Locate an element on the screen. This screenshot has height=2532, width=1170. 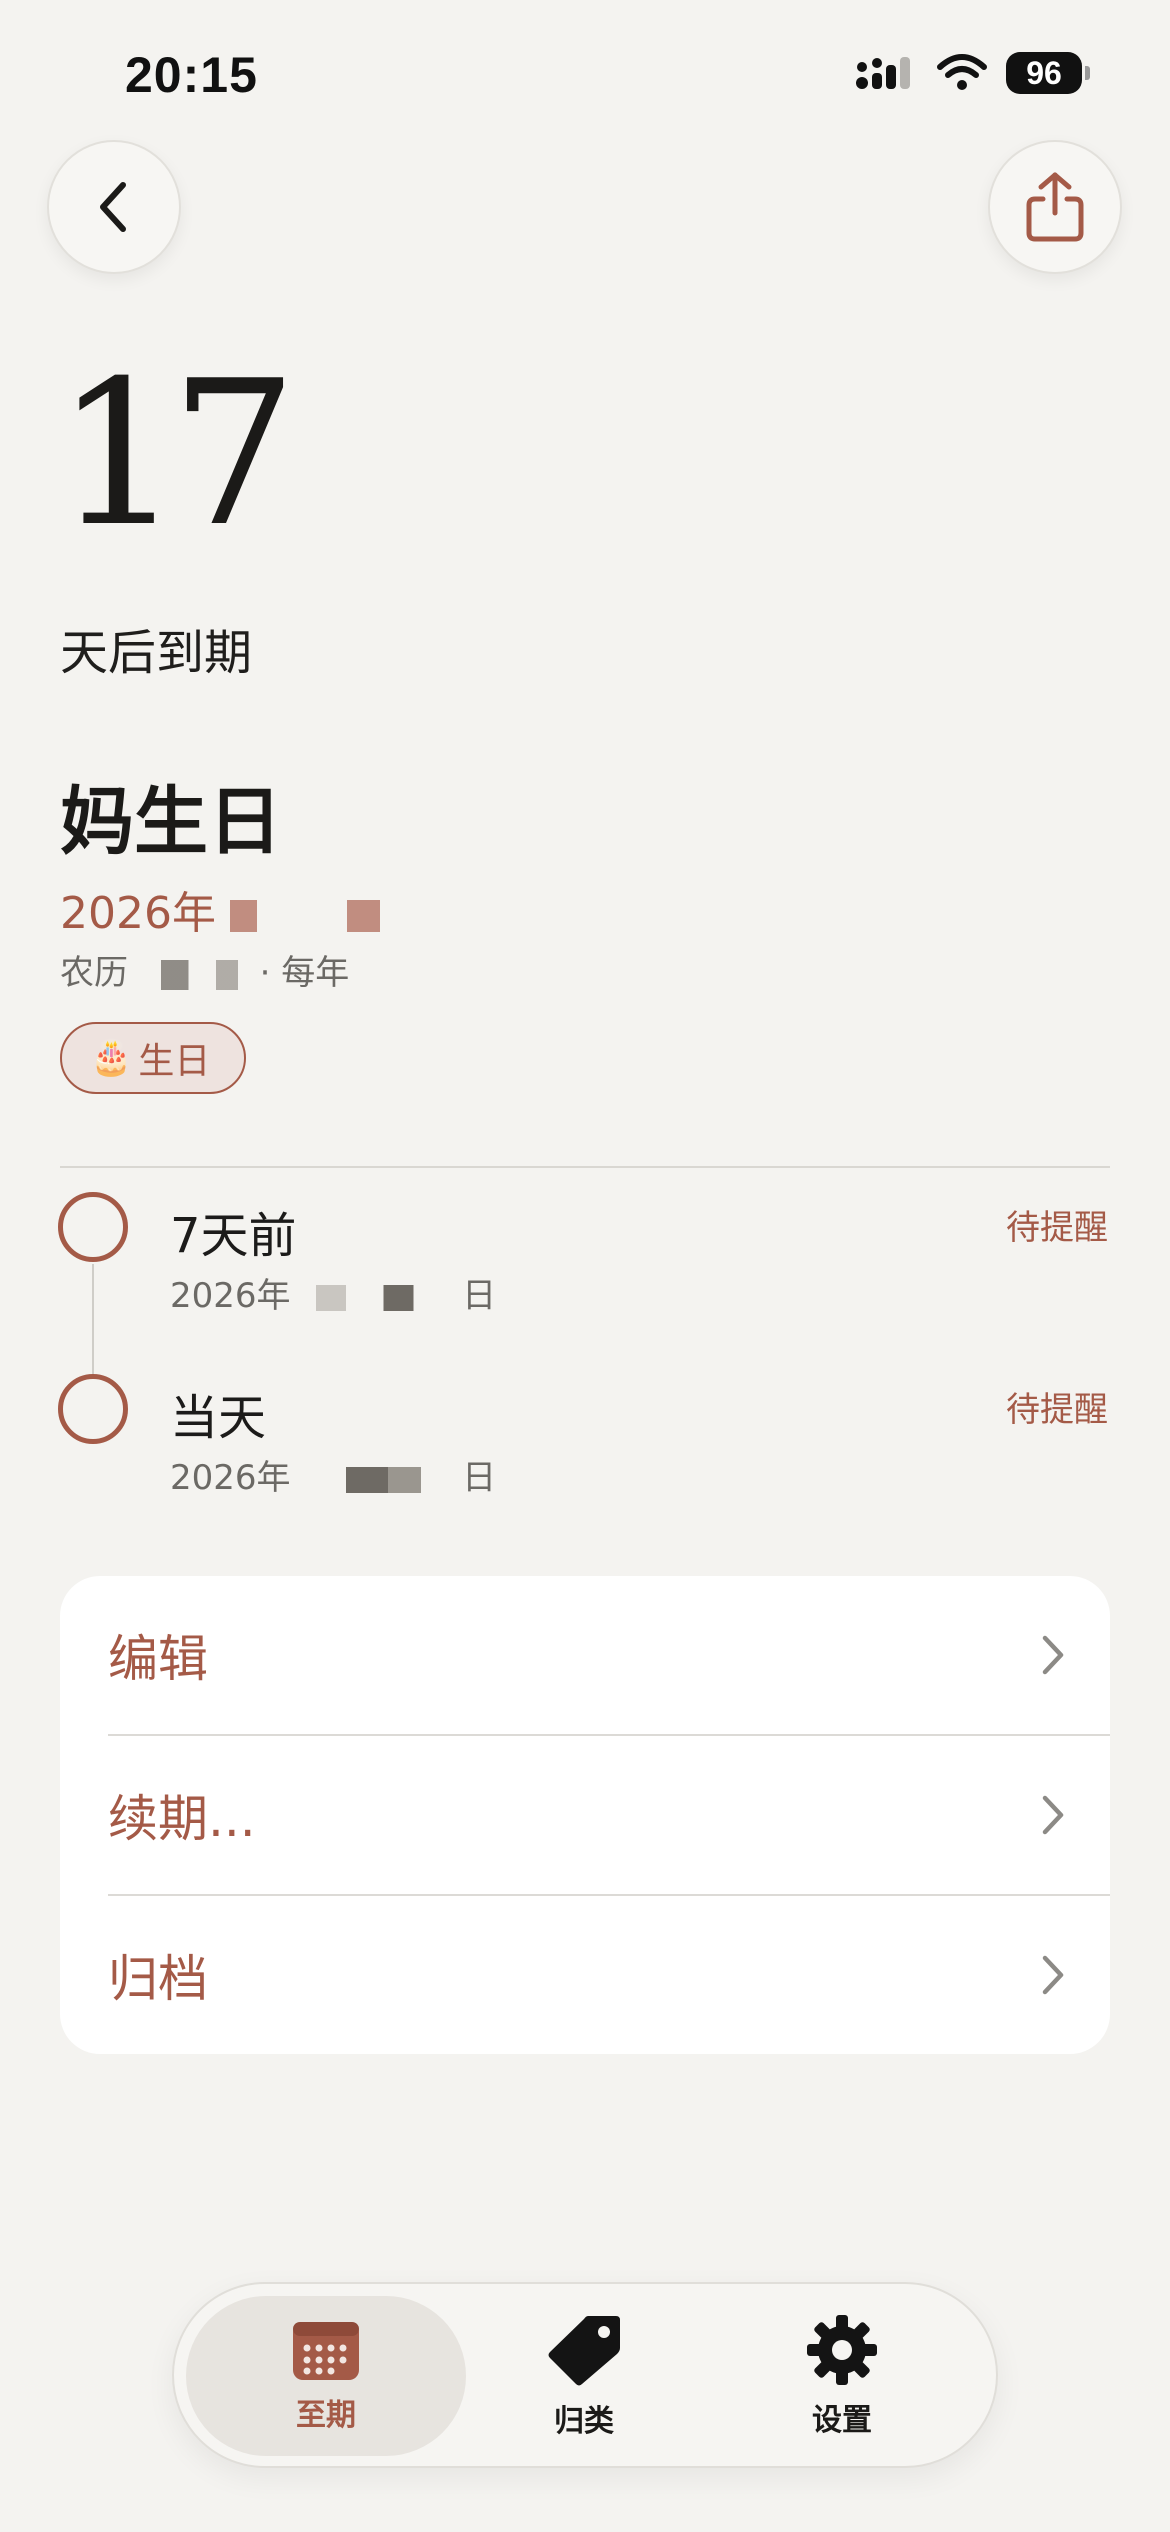
event-title: 妈生日 is located at coordinates (171, 822).